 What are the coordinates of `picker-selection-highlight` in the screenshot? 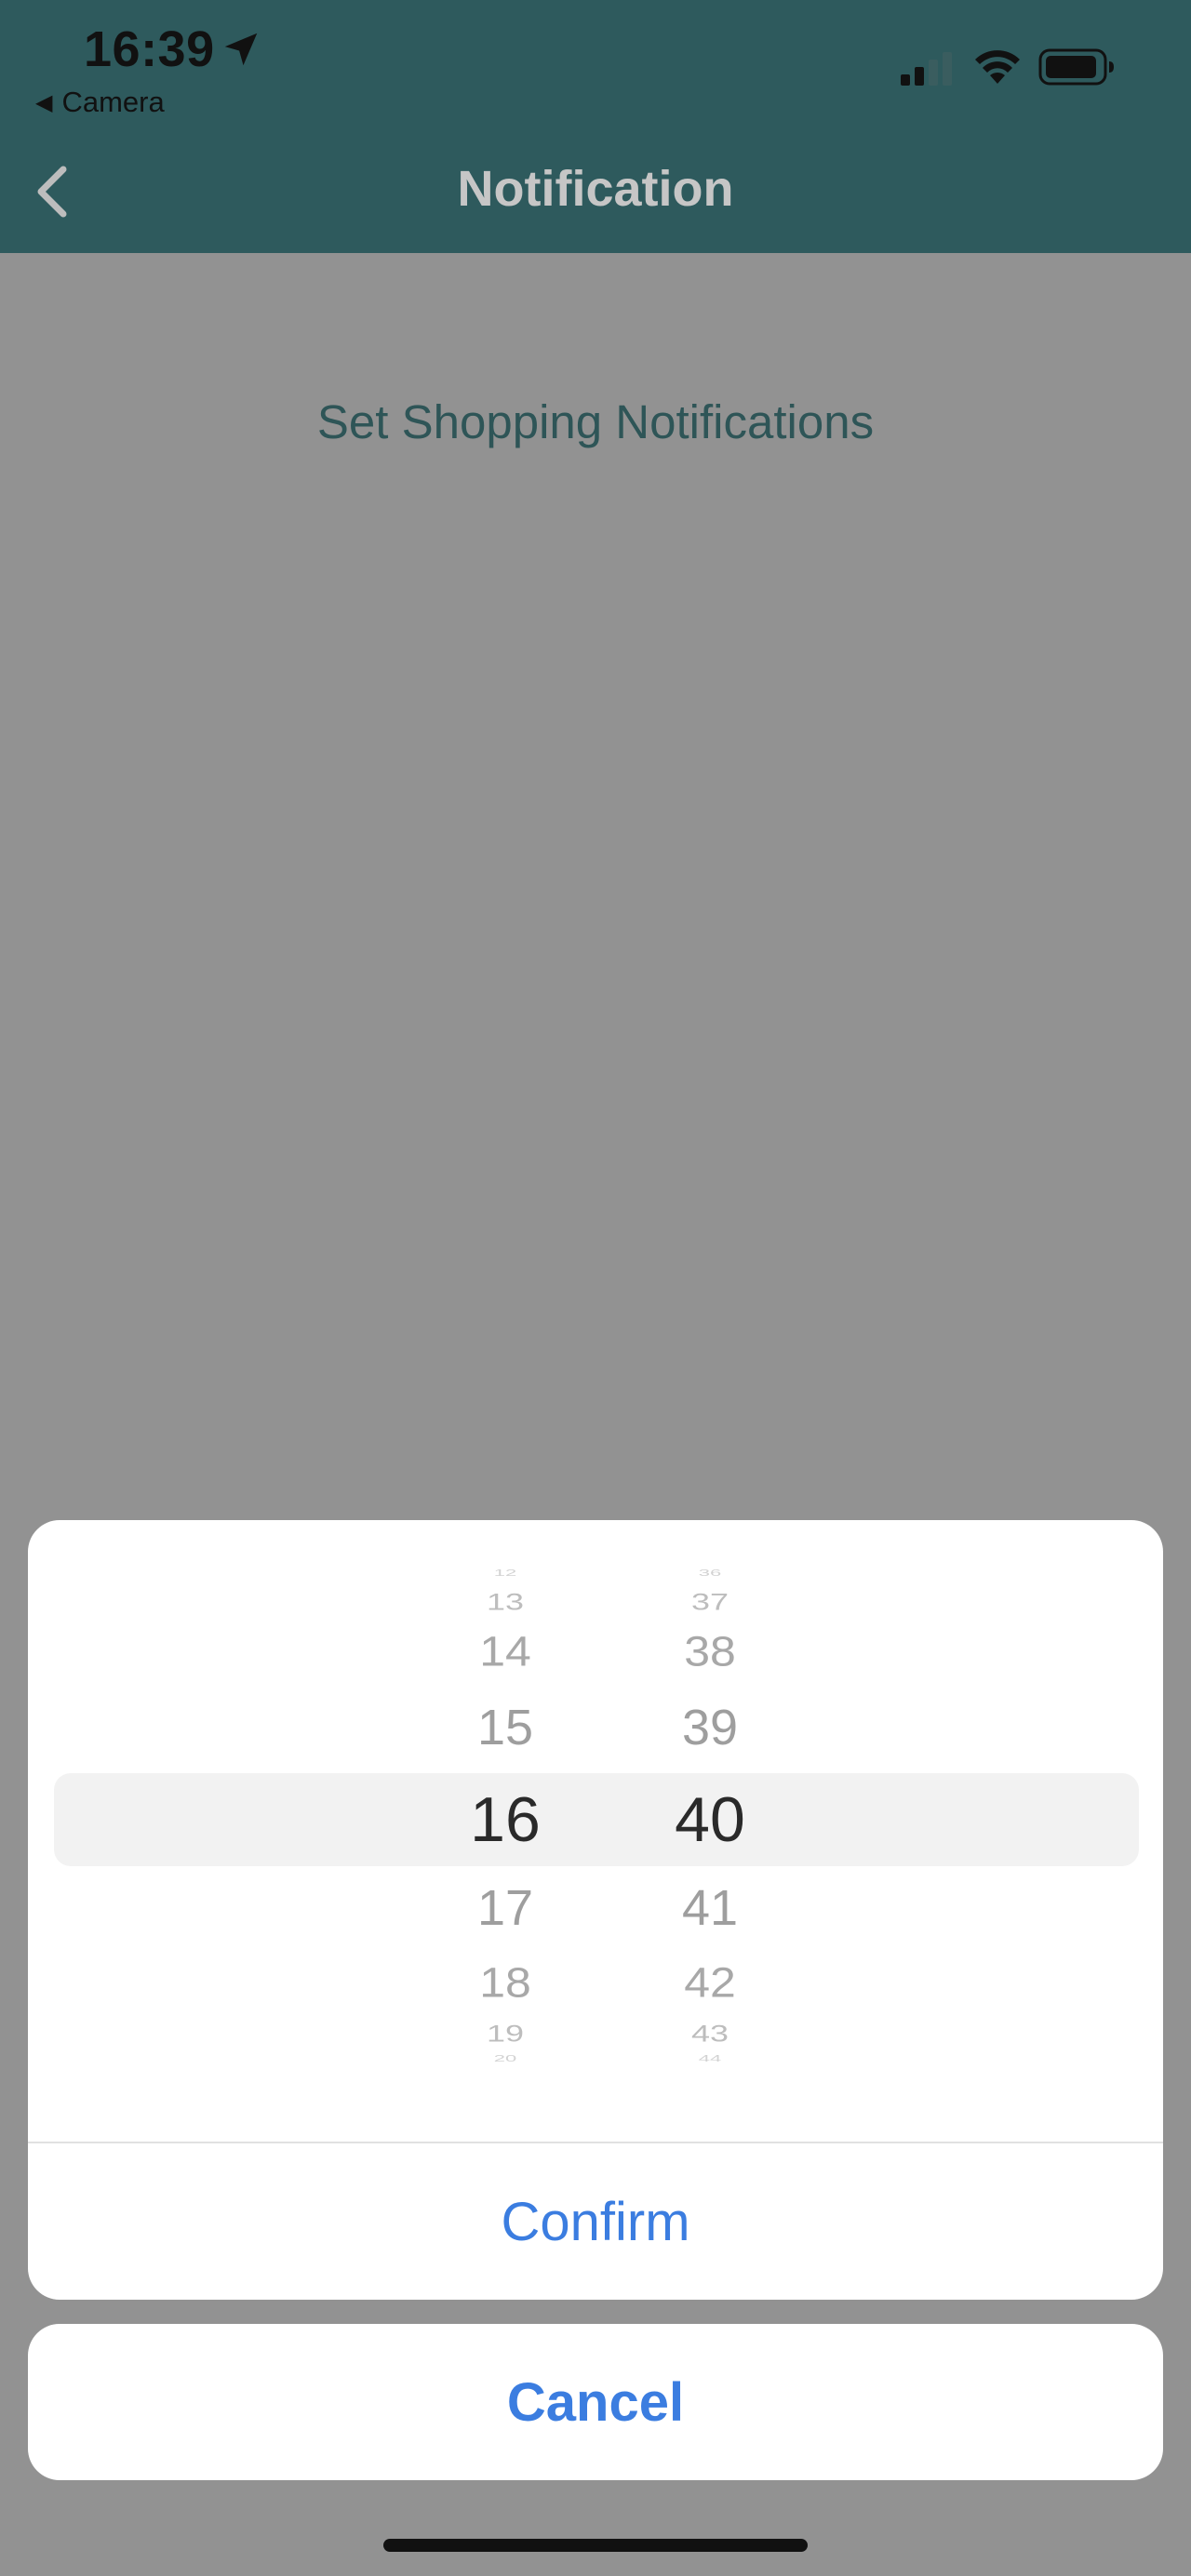 It's located at (596, 1819).